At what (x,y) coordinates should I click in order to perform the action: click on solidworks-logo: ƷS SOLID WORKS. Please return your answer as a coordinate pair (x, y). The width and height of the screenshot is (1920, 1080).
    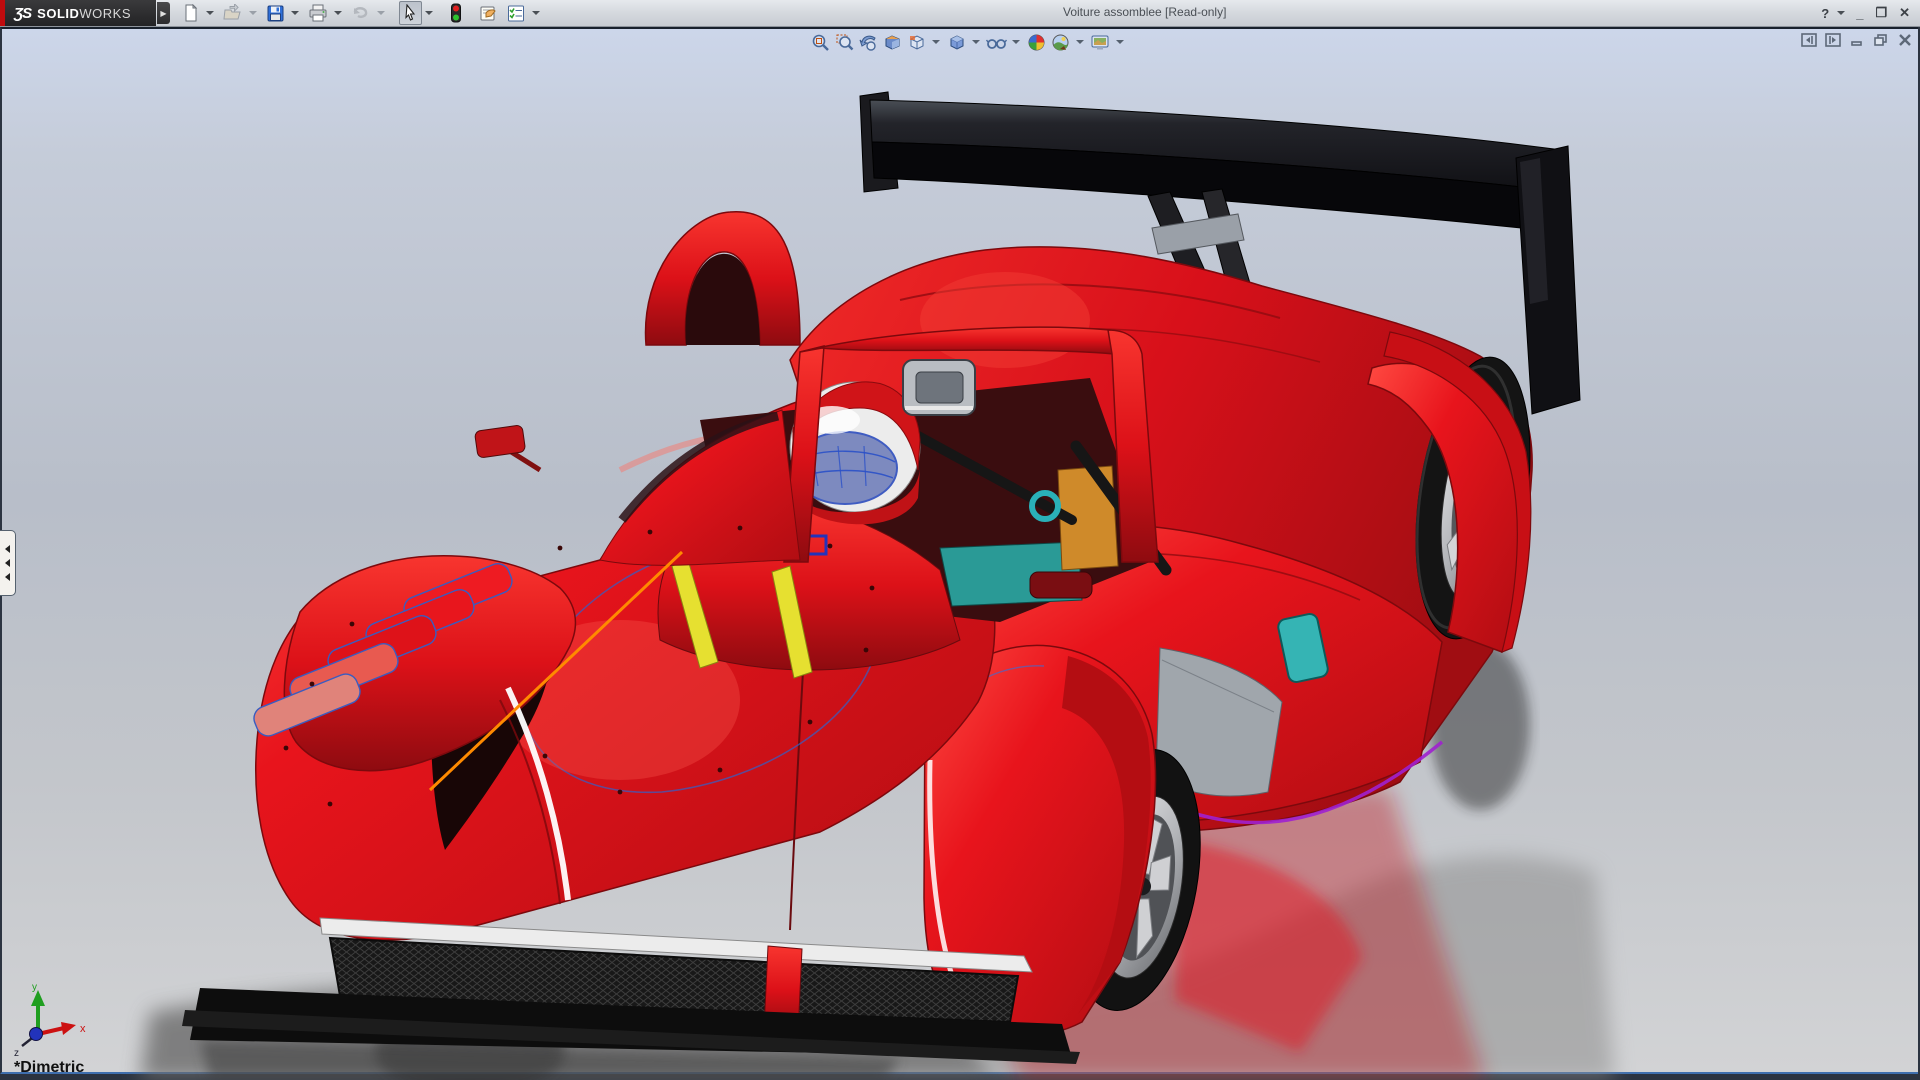
    Looking at the image, I should click on (78, 13).